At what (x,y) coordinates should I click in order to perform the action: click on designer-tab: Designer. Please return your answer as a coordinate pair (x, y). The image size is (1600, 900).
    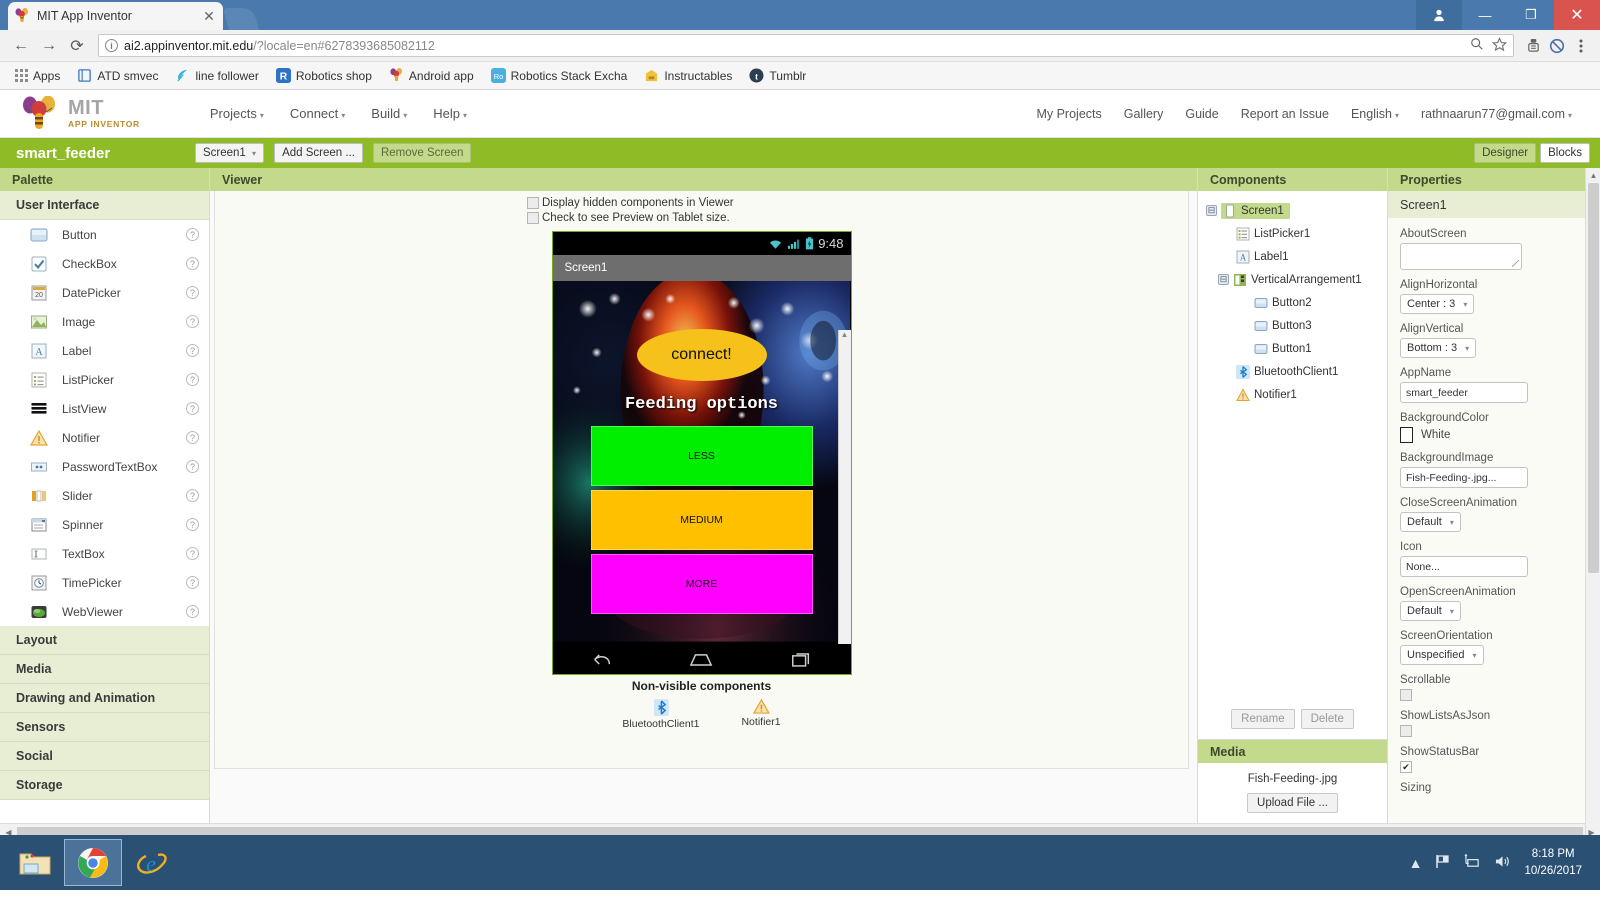
    Looking at the image, I should click on (1505, 153).